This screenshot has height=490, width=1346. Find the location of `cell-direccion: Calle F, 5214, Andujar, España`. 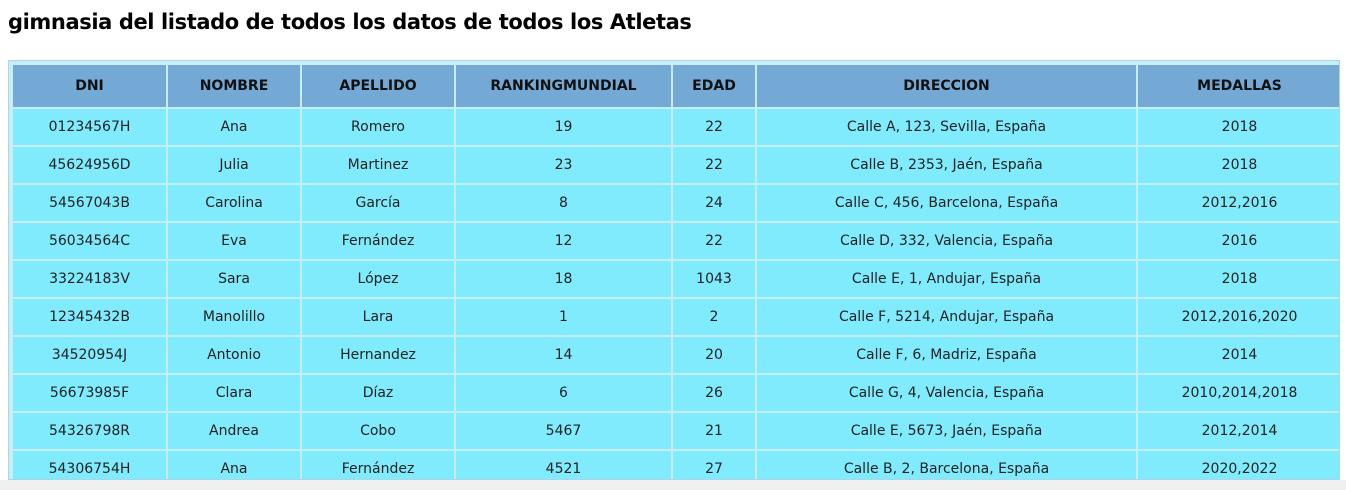

cell-direccion: Calle F, 5214, Andujar, España is located at coordinates (946, 317).